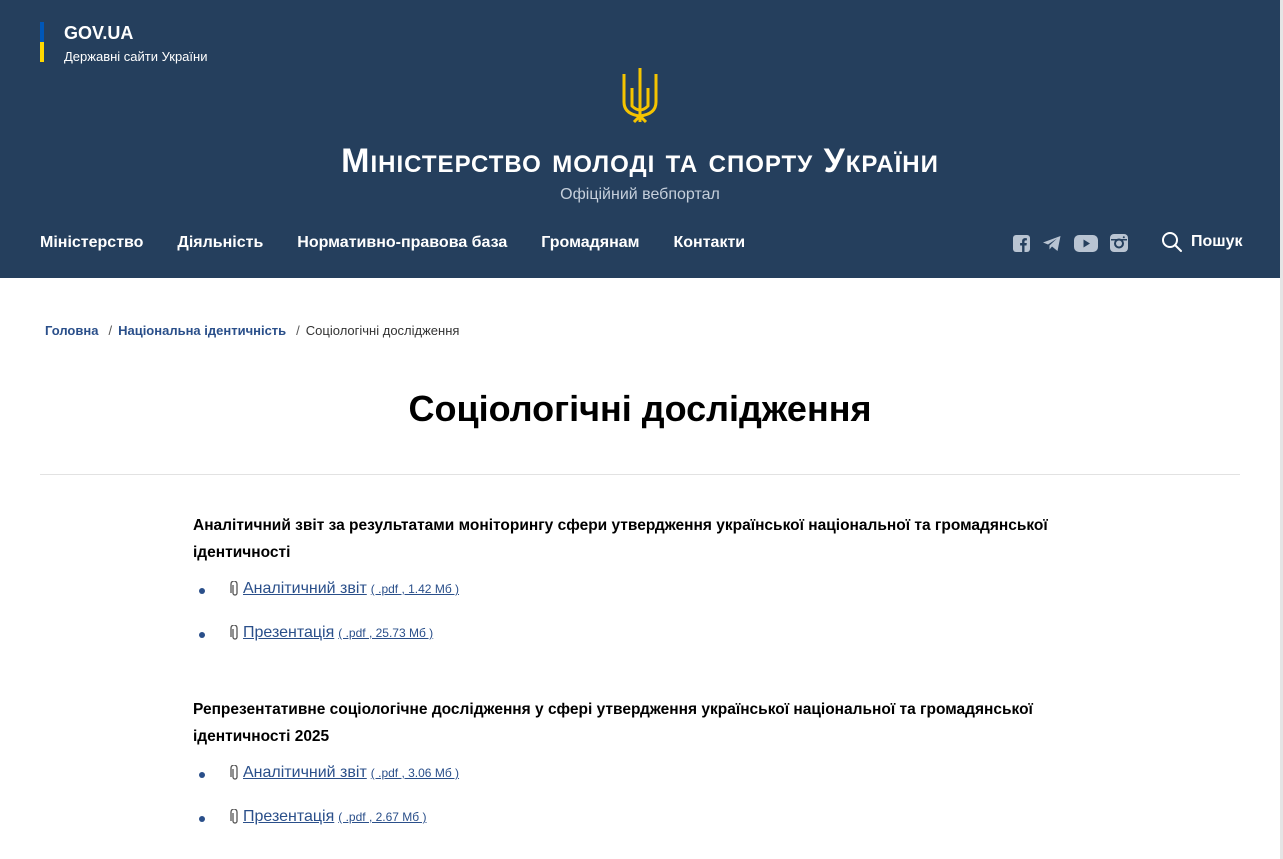 The width and height of the screenshot is (1283, 859). I want to click on nav-item-contacts: Контакти, so click(710, 243).